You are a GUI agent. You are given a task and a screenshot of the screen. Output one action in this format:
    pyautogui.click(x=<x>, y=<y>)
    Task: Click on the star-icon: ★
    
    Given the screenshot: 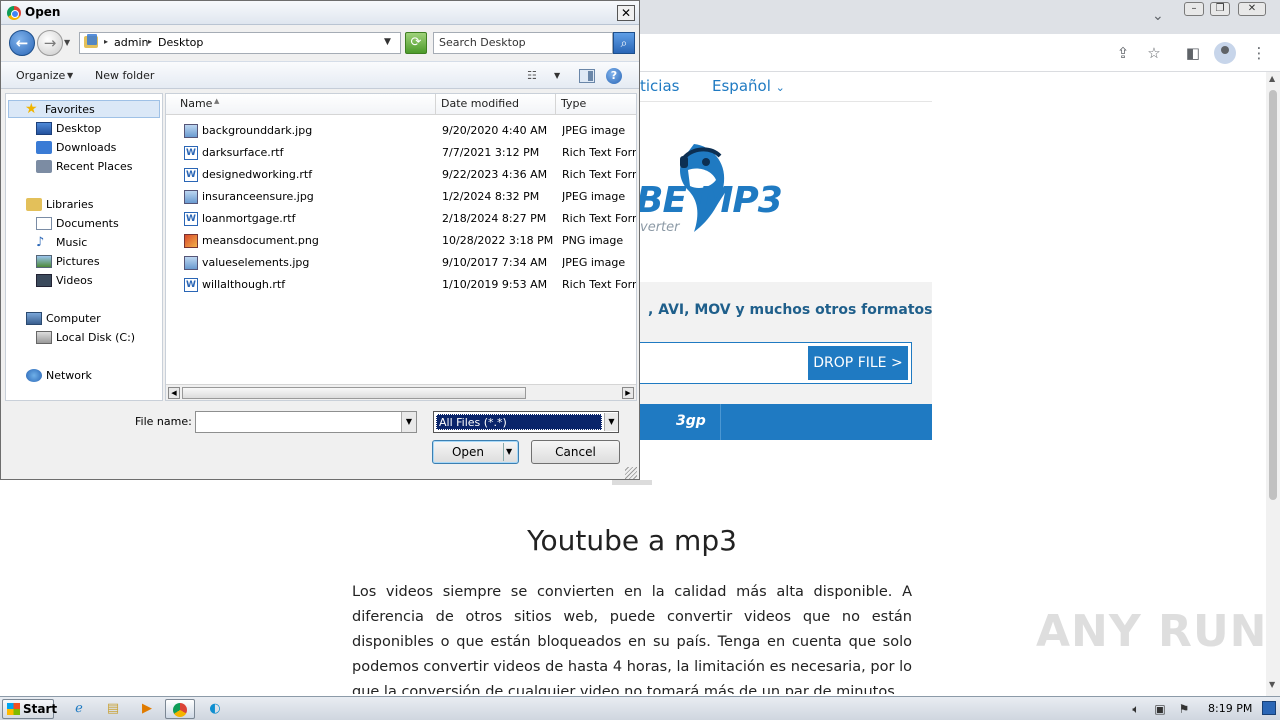 What is the action you would take?
    pyautogui.click(x=31, y=109)
    